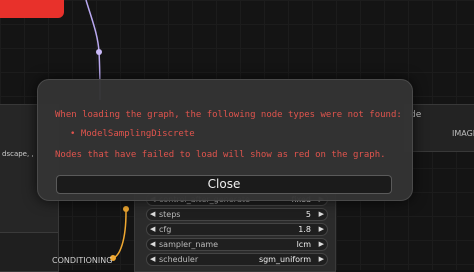  I want to click on widget-label: scheduler, so click(179, 259).